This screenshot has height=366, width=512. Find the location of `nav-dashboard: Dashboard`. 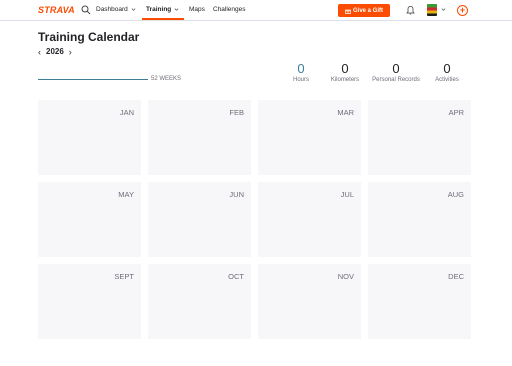

nav-dashboard: Dashboard is located at coordinates (116, 9).